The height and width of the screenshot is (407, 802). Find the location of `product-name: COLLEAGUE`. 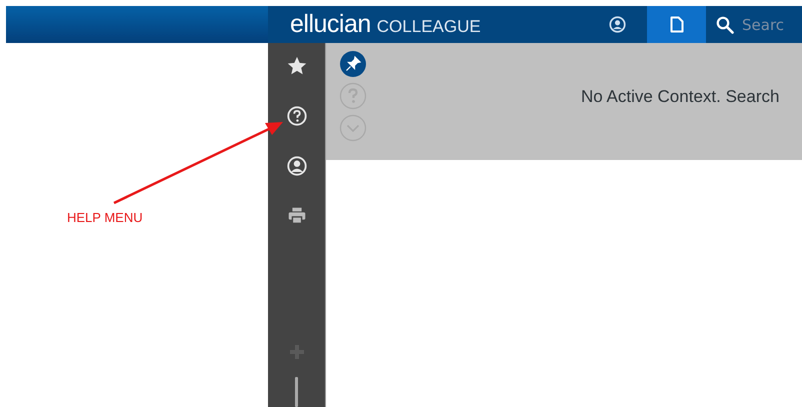

product-name: COLLEAGUE is located at coordinates (428, 26).